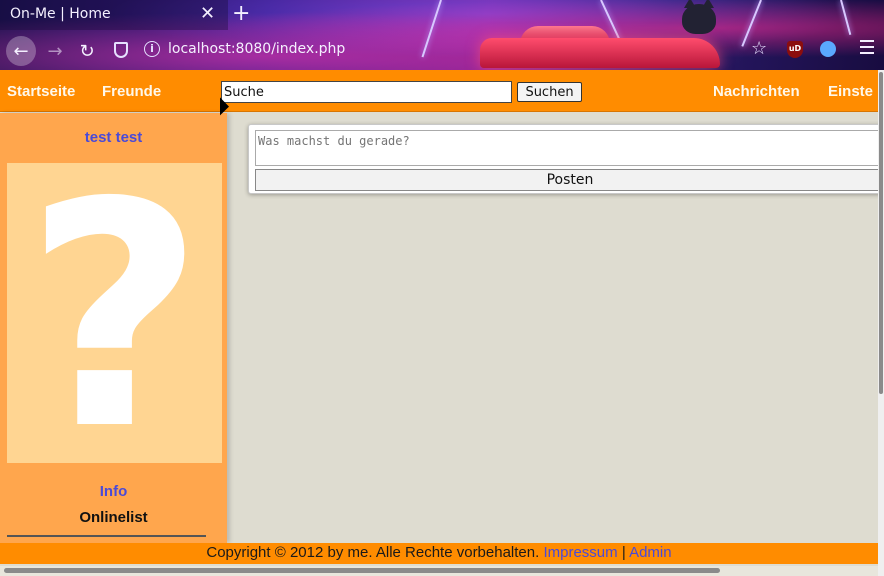  I want to click on tab-title: On-Me | Home, so click(60, 14).